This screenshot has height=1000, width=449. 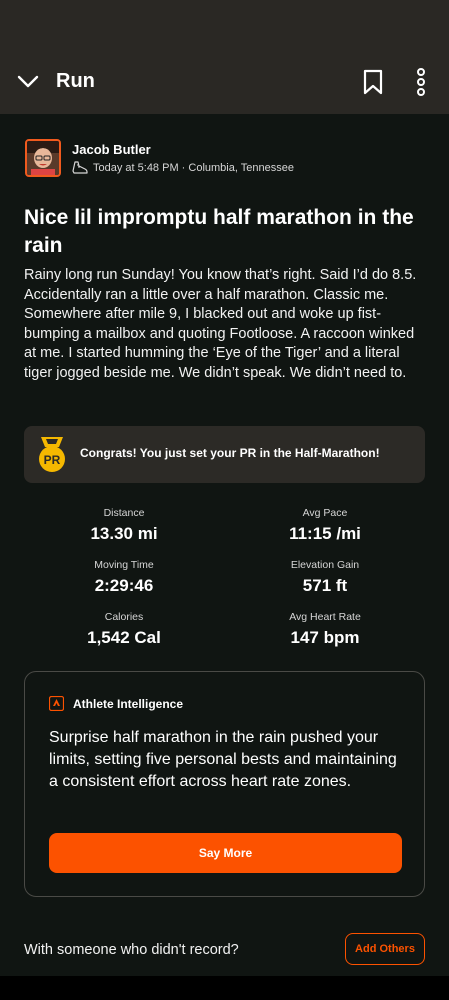 I want to click on activity-meta: Today at 5:48 PM · Columbia, Tennessee, so click(x=183, y=168).